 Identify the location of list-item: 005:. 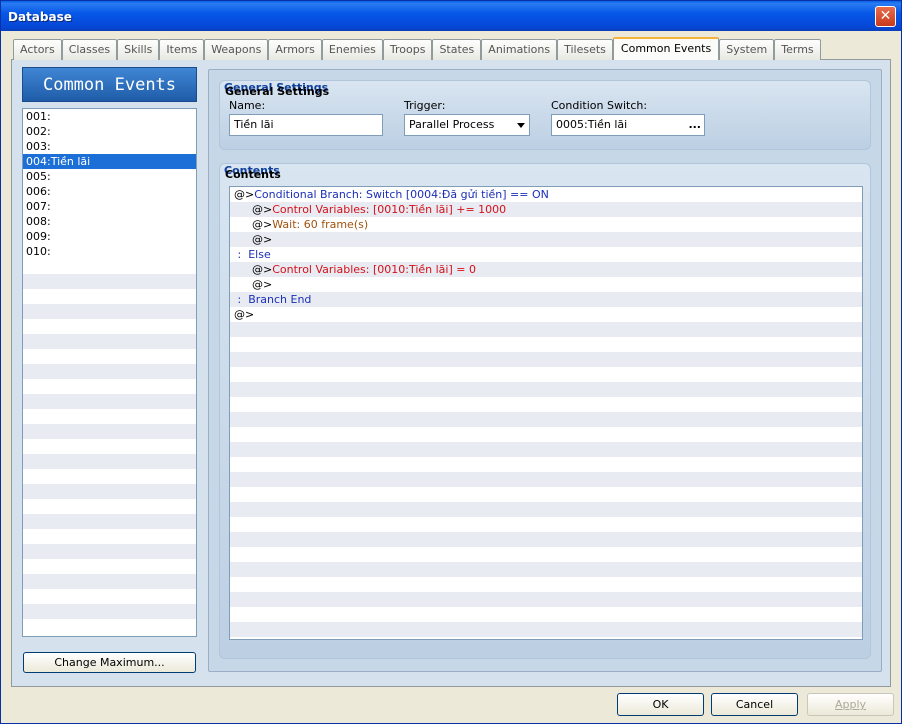
(109, 176).